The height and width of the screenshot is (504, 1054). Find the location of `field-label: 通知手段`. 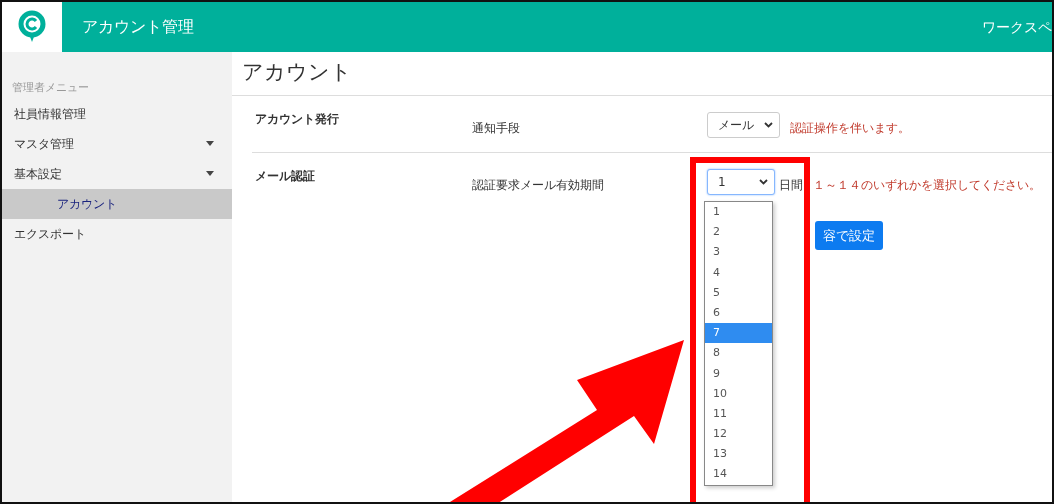

field-label: 通知手段 is located at coordinates (496, 128).